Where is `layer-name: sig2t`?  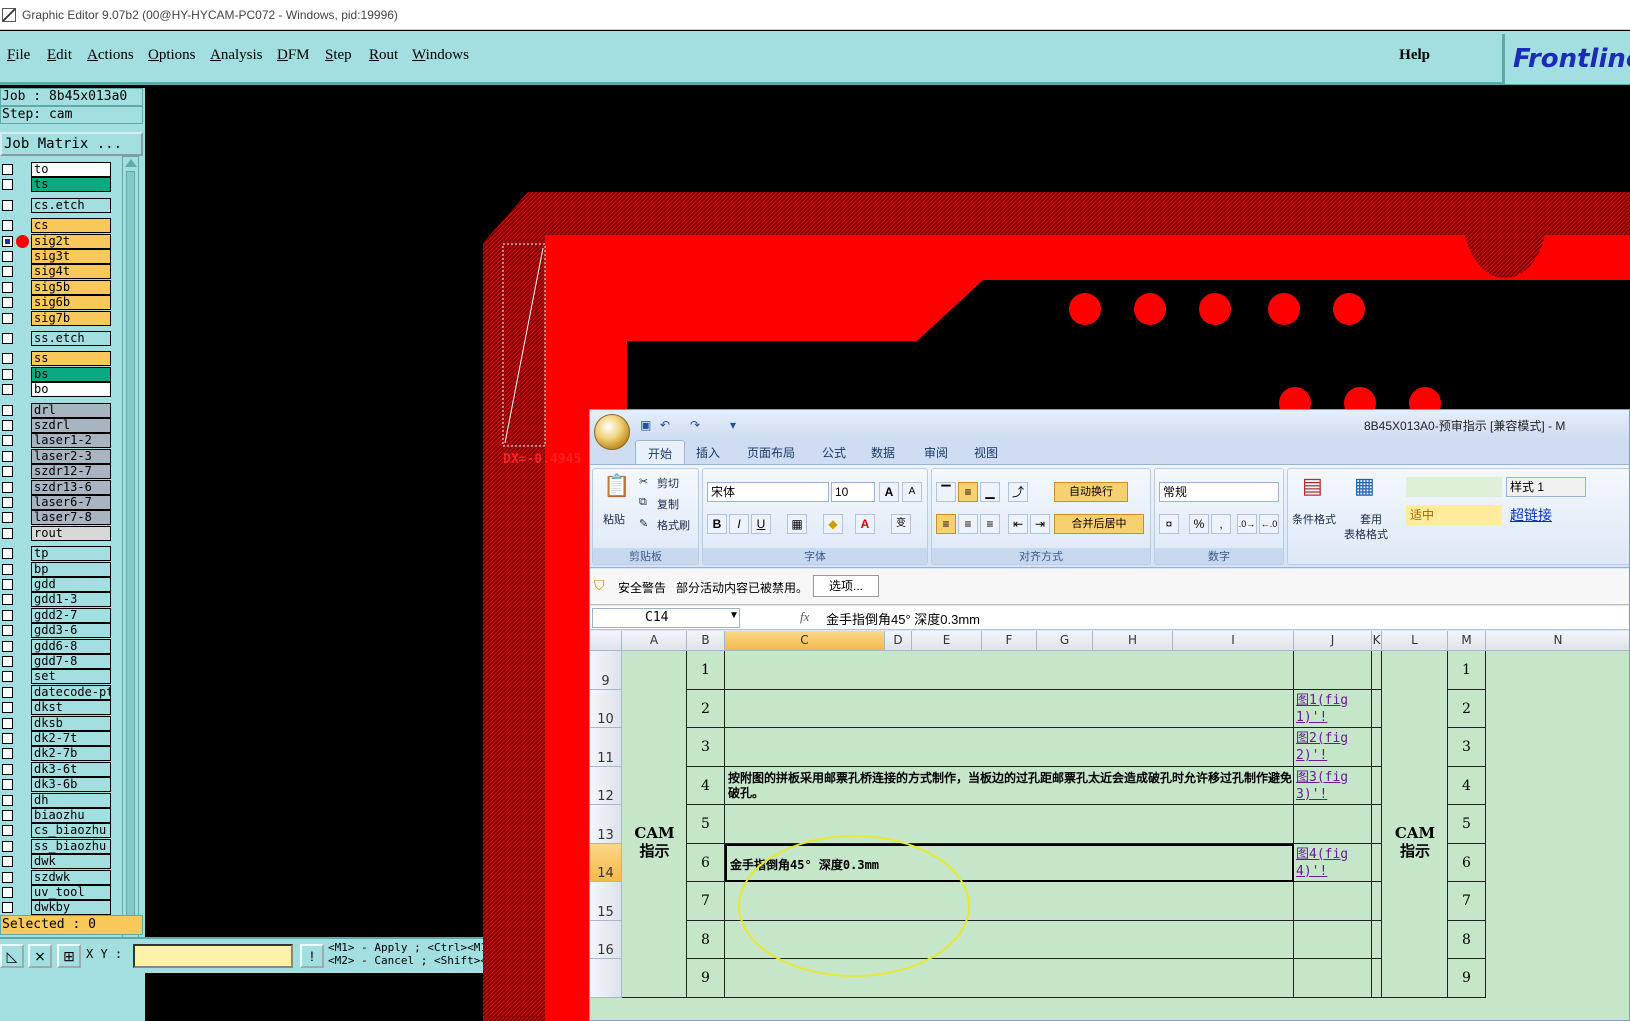 layer-name: sig2t is located at coordinates (71, 241).